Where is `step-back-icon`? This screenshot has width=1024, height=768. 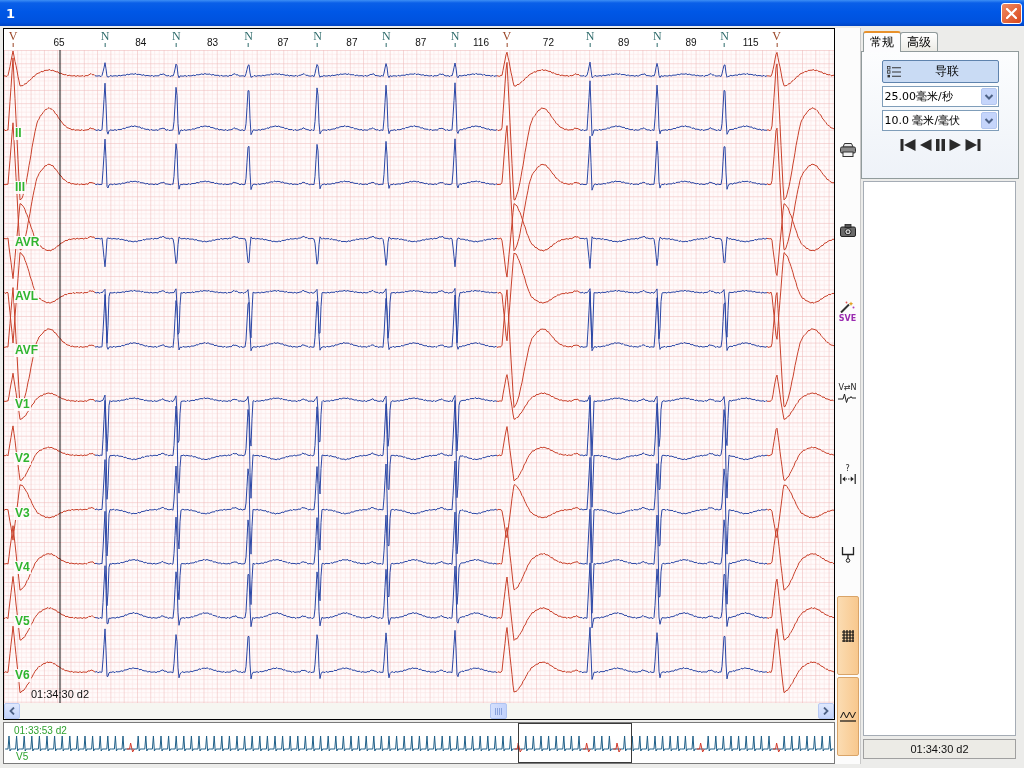
step-back-icon is located at coordinates (925, 145).